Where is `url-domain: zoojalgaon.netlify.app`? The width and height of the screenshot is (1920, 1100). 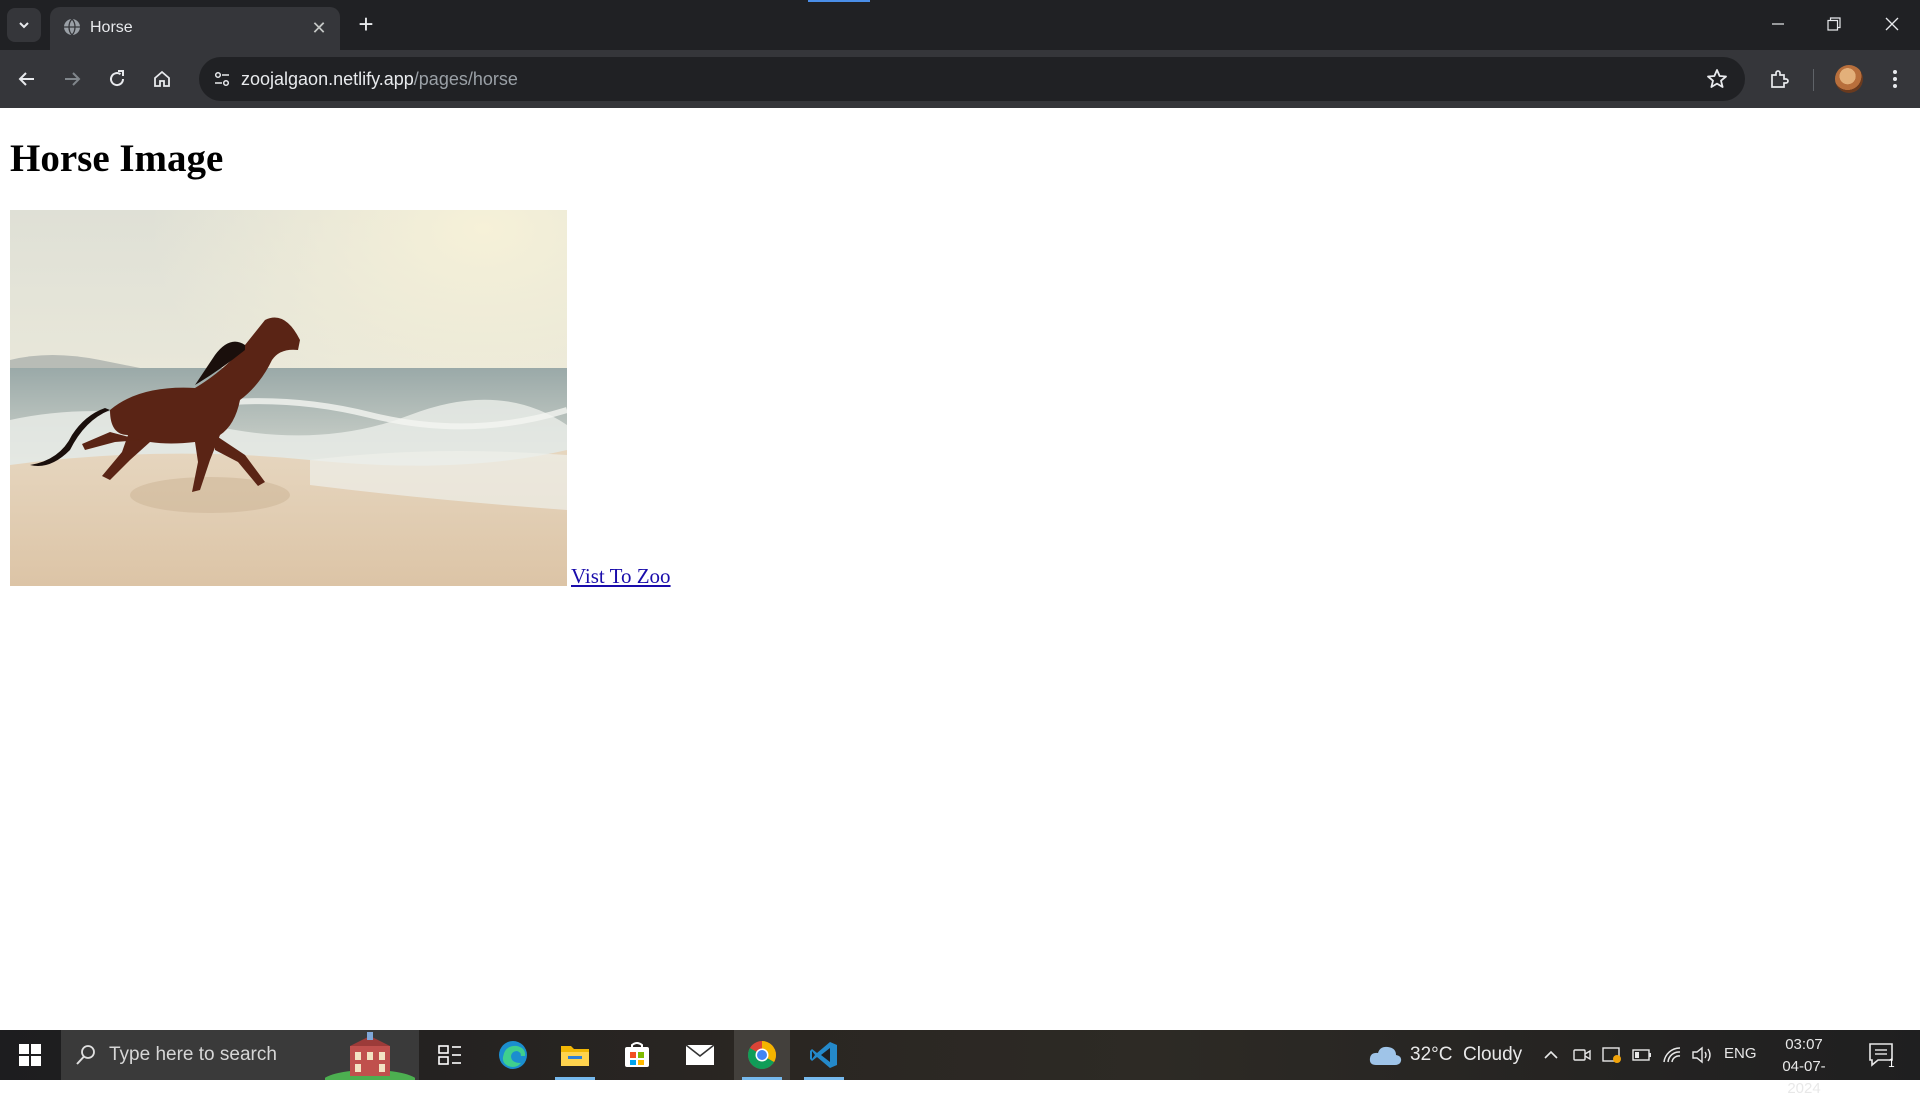 url-domain: zoojalgaon.netlify.app is located at coordinates (327, 79).